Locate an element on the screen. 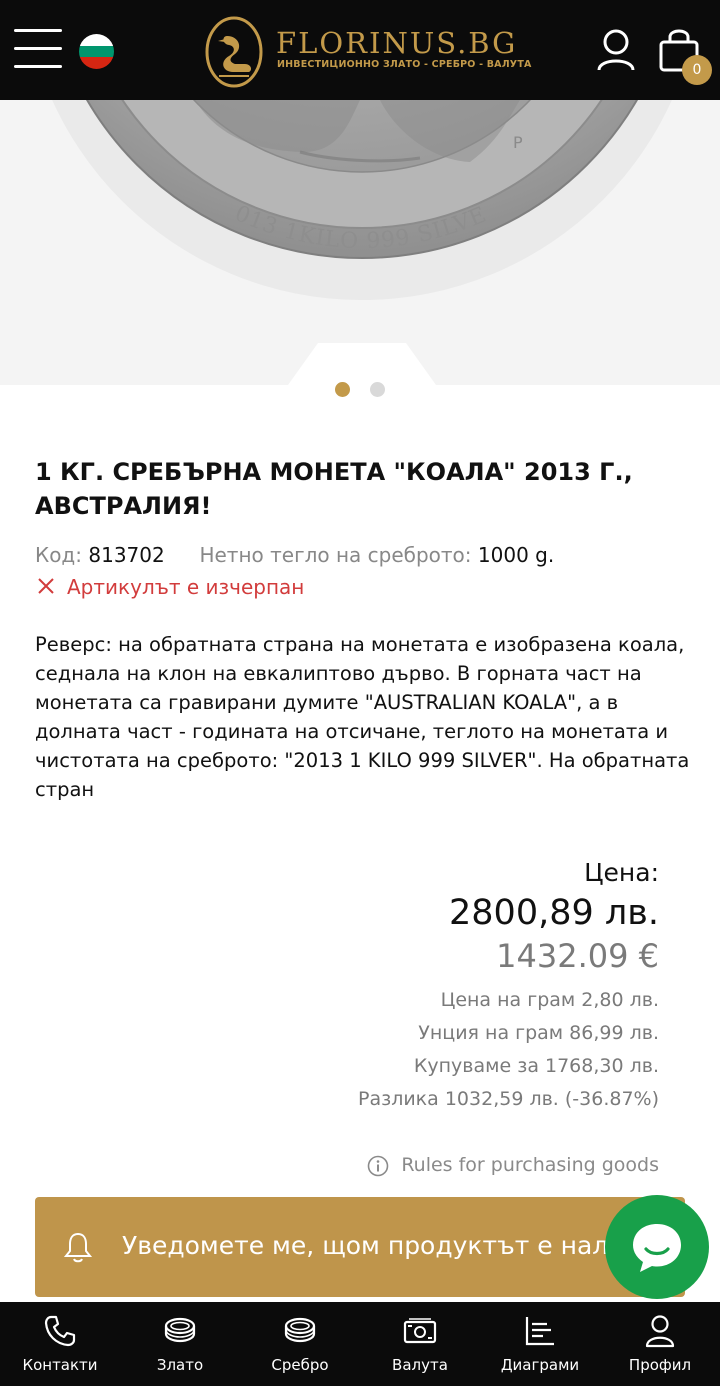  info-icon is located at coordinates (378, 1165).